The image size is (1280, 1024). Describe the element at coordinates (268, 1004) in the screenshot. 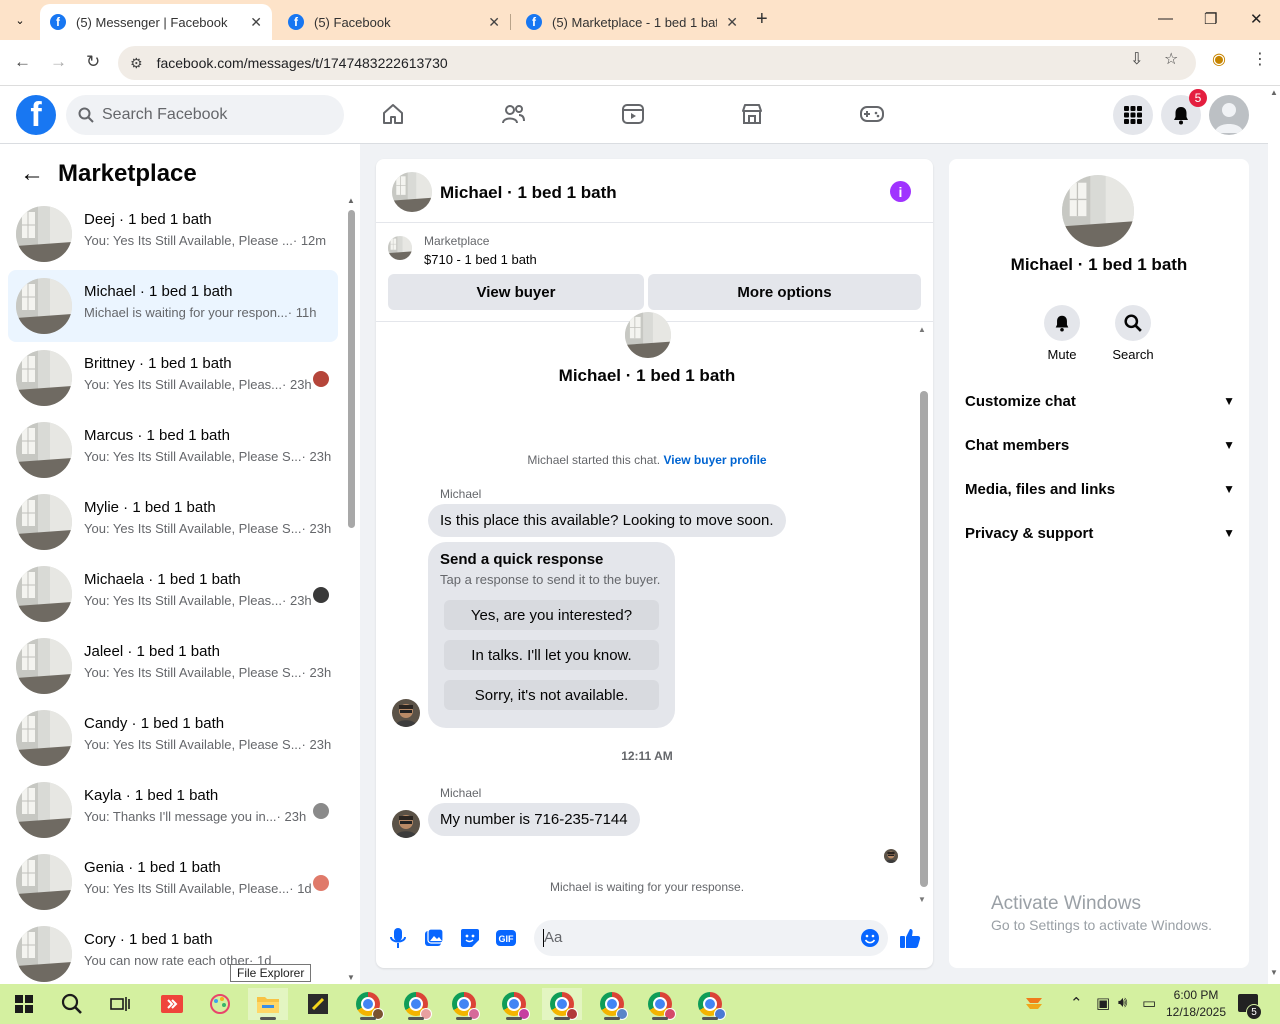

I see `file-explorer-icon` at that location.